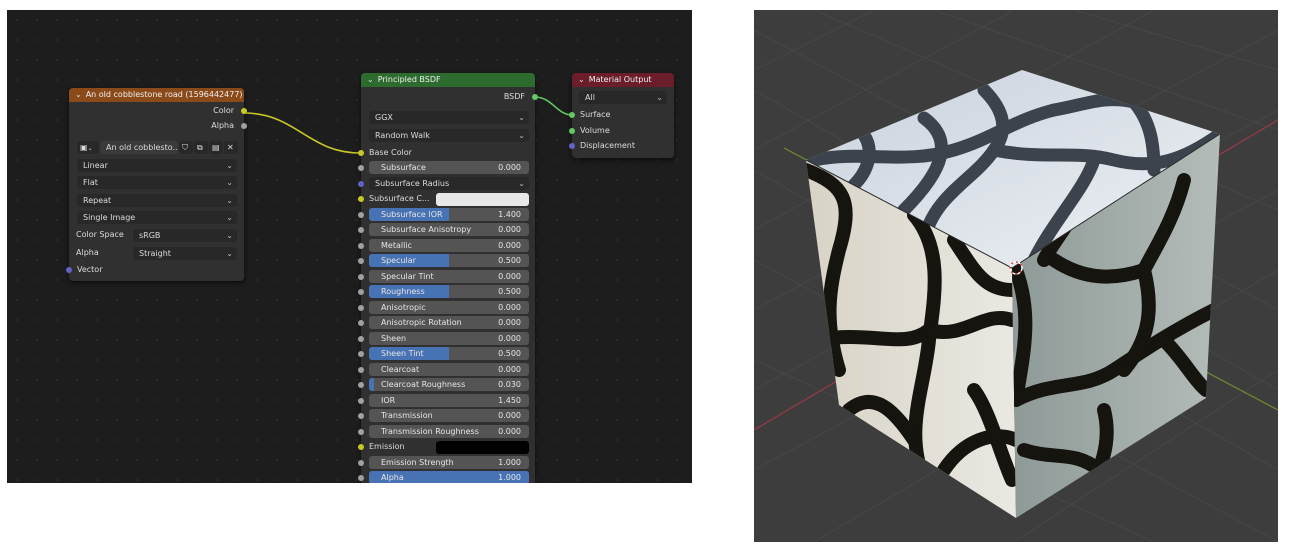  I want to click on socket-anisotropic, so click(361, 308).